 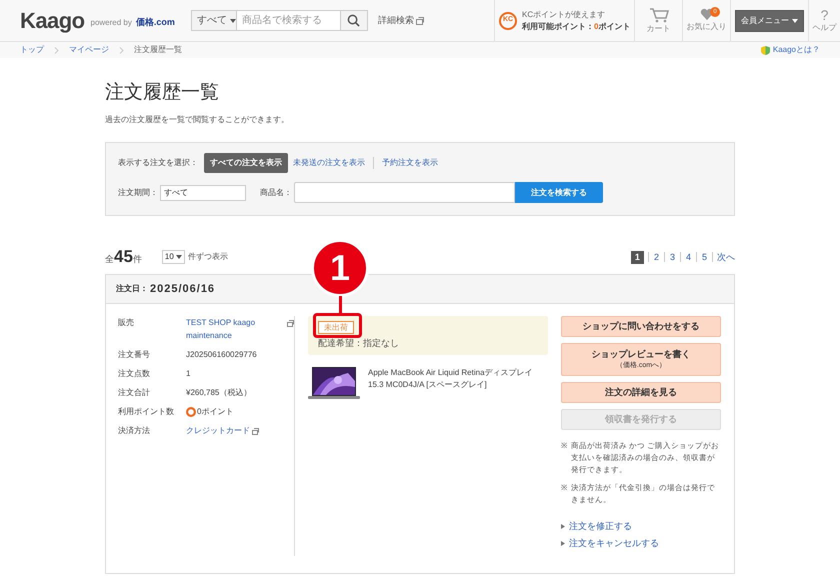 What do you see at coordinates (138, 192) in the screenshot?
I see `period-label: 注文期間：` at bounding box center [138, 192].